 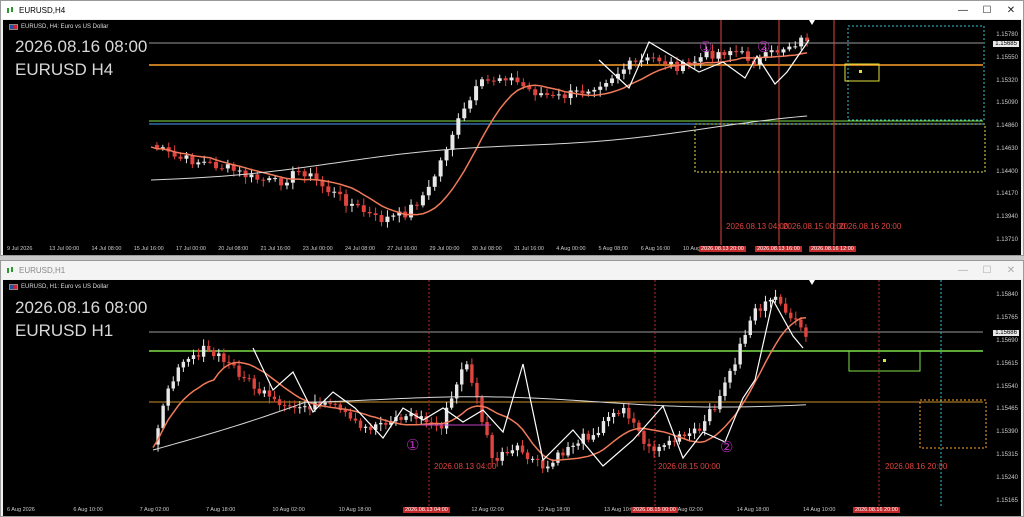 What do you see at coordinates (1006, 44) in the screenshot?
I see `current-price-label: 1.15685` at bounding box center [1006, 44].